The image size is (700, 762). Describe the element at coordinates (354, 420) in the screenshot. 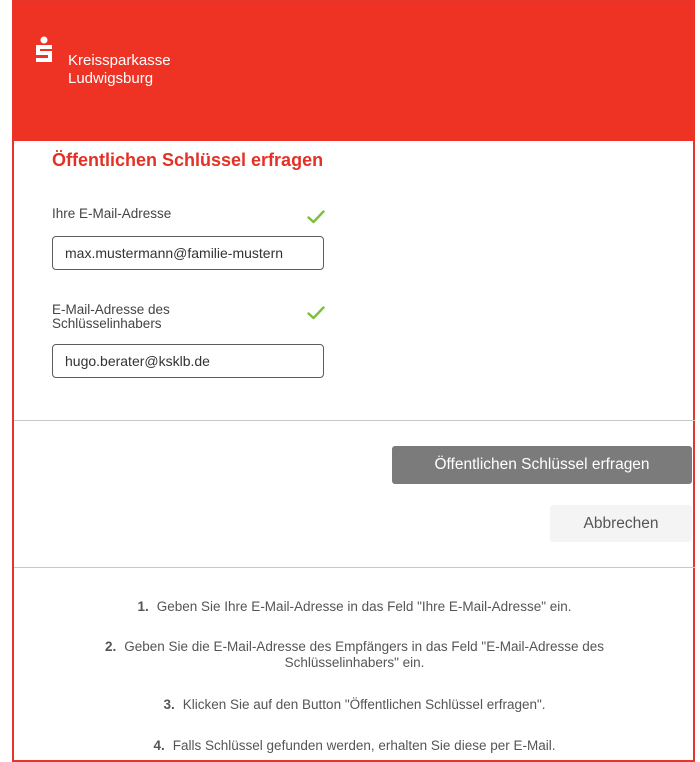

I see `divider-top` at that location.